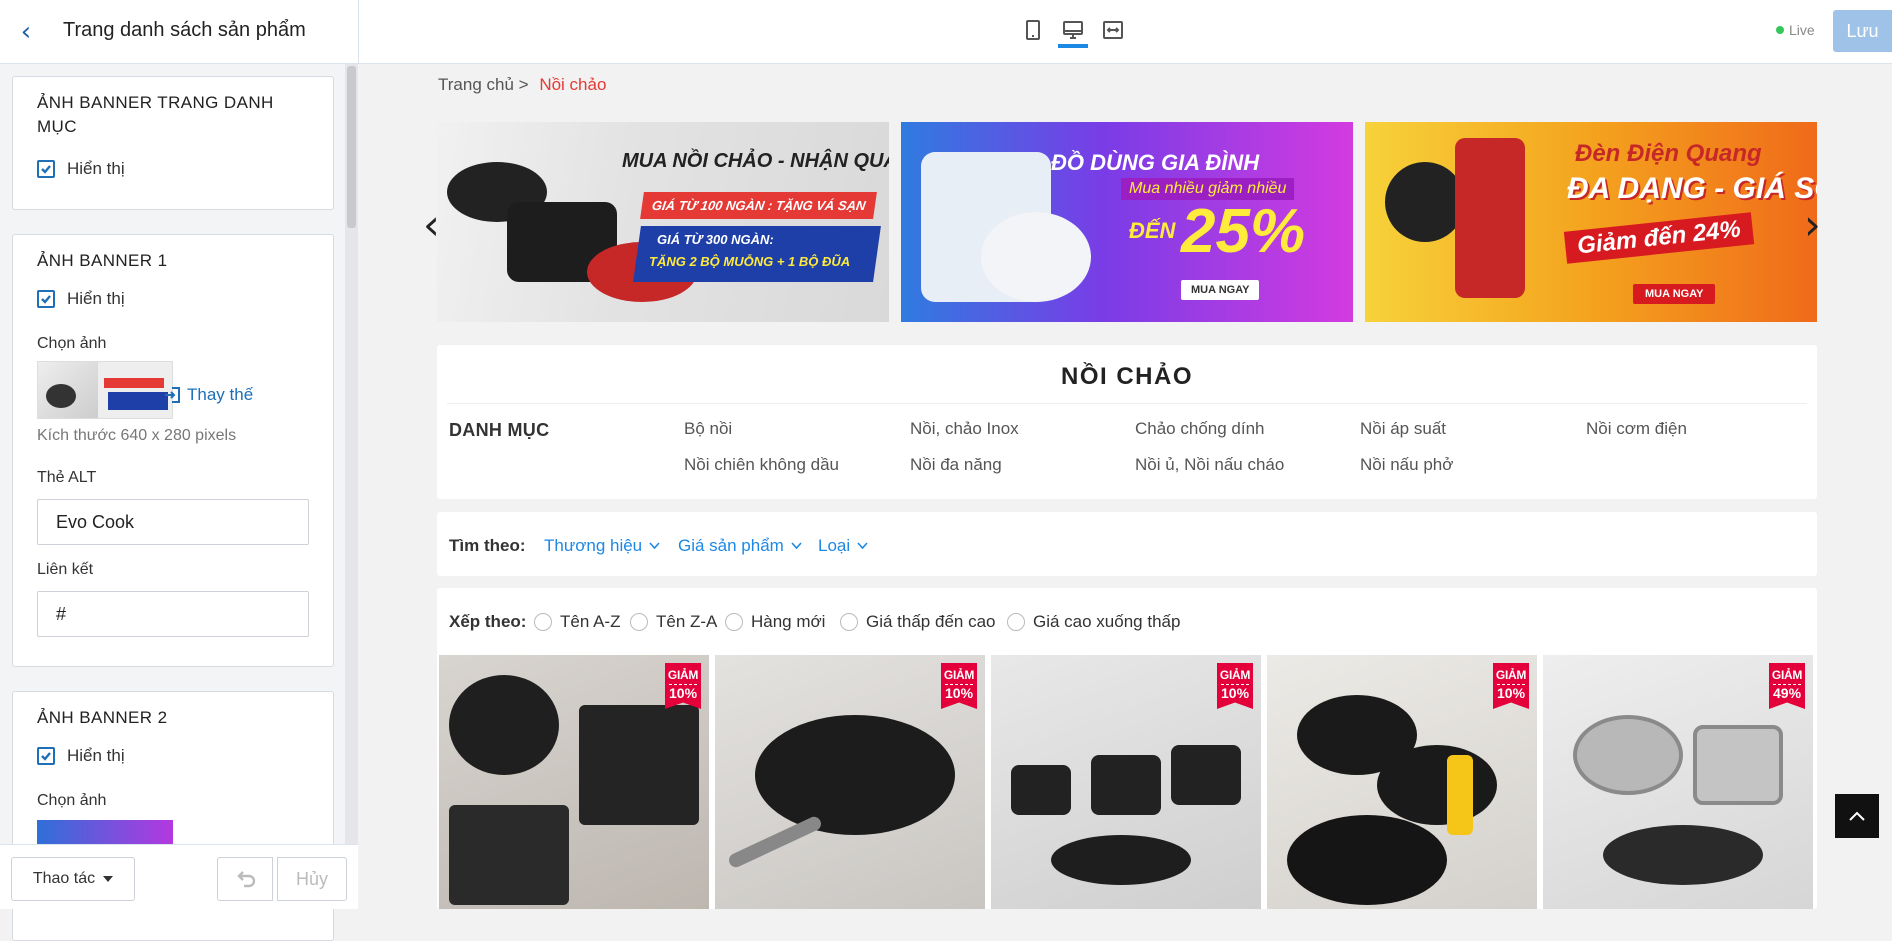 This screenshot has height=941, width=1892. Describe the element at coordinates (134, 383) in the screenshot. I see `thumb-red-stripe` at that location.